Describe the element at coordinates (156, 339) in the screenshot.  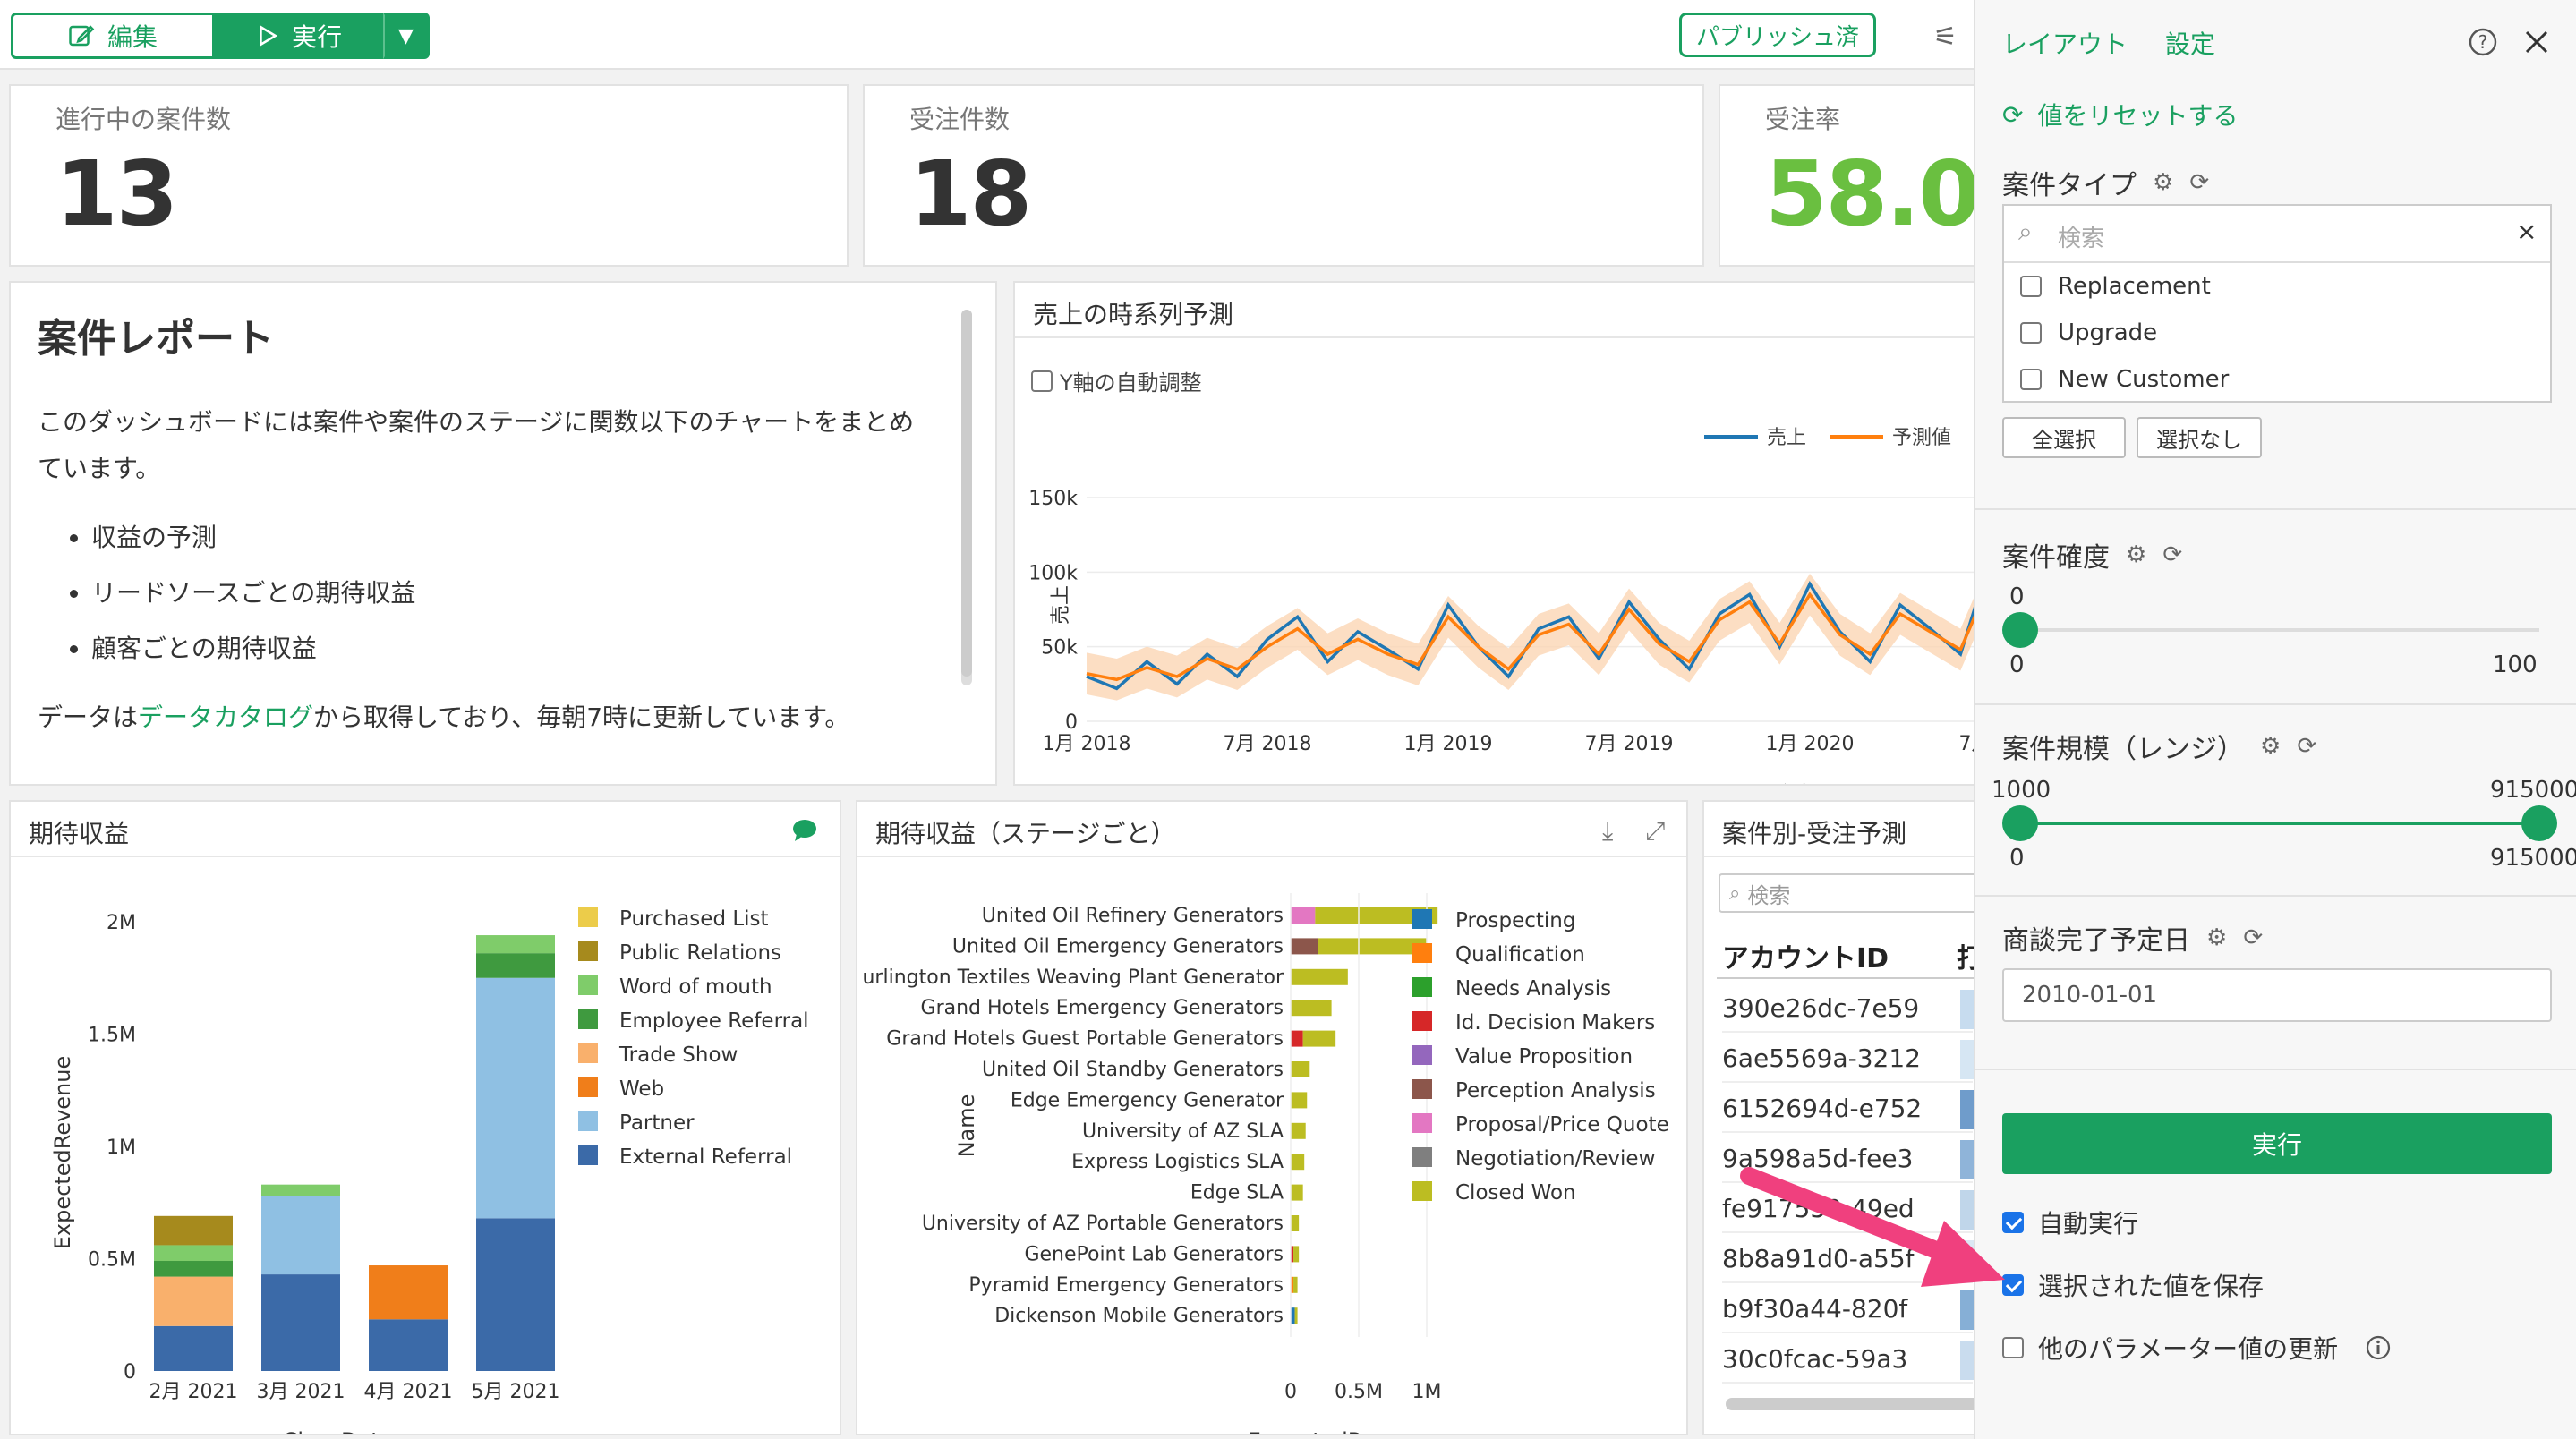
I see `report-title: 案件レポート` at that location.